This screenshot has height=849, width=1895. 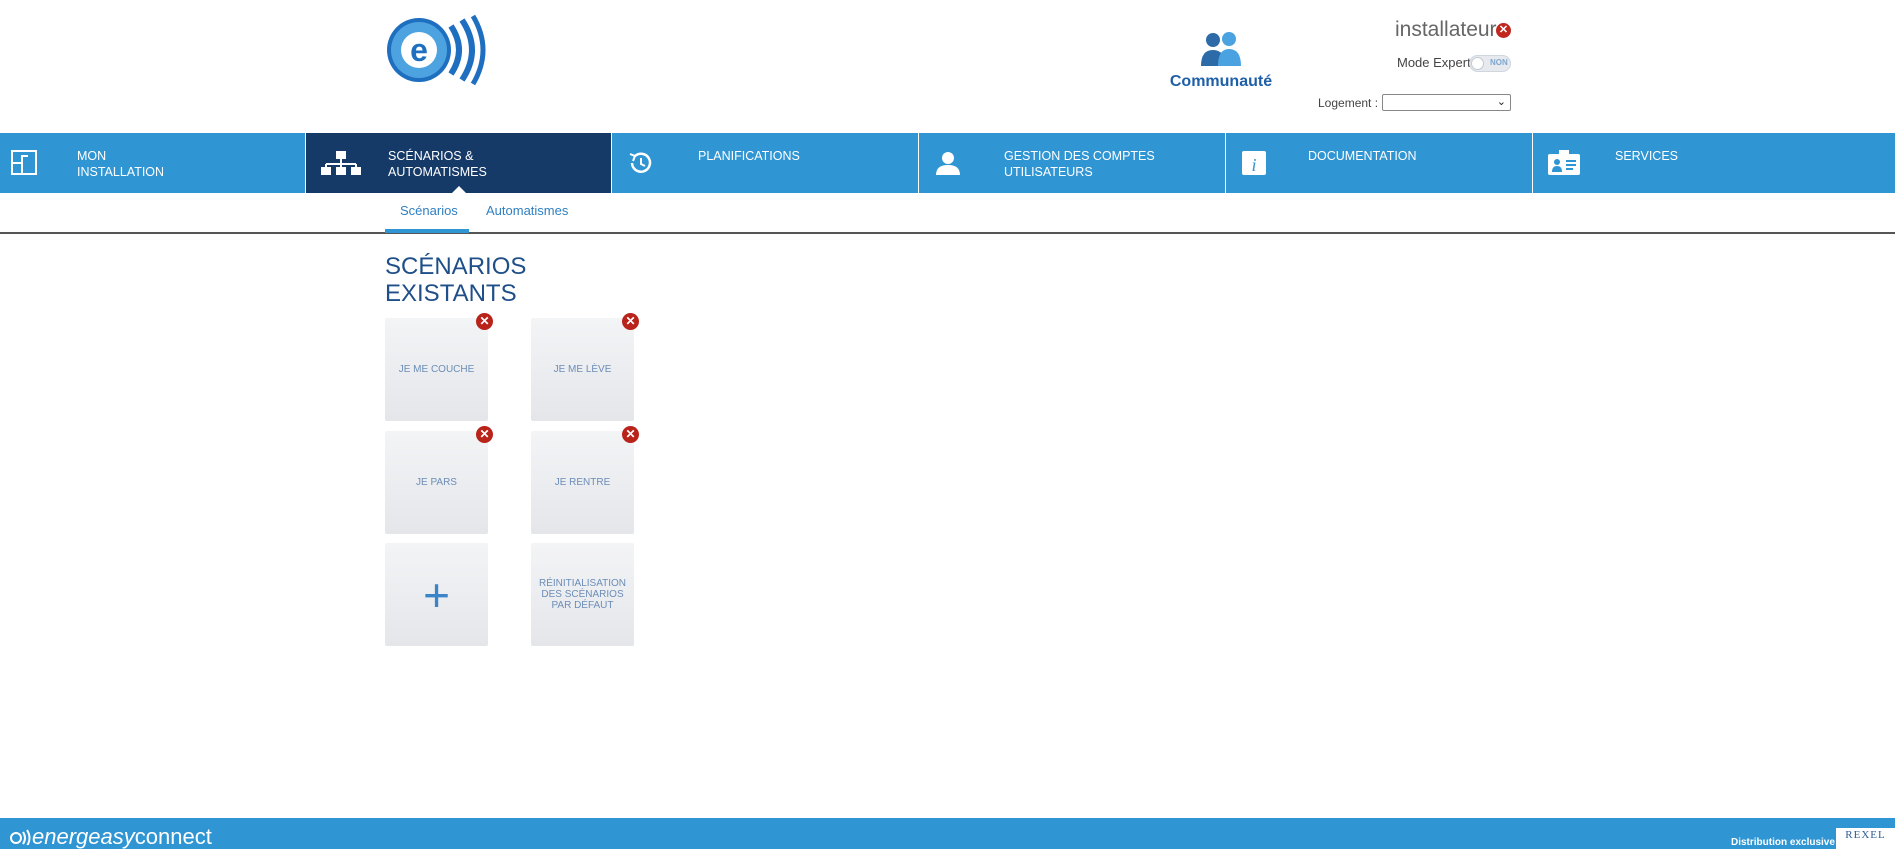 I want to click on tile-label: JE ME COUCHE, so click(x=436, y=369).